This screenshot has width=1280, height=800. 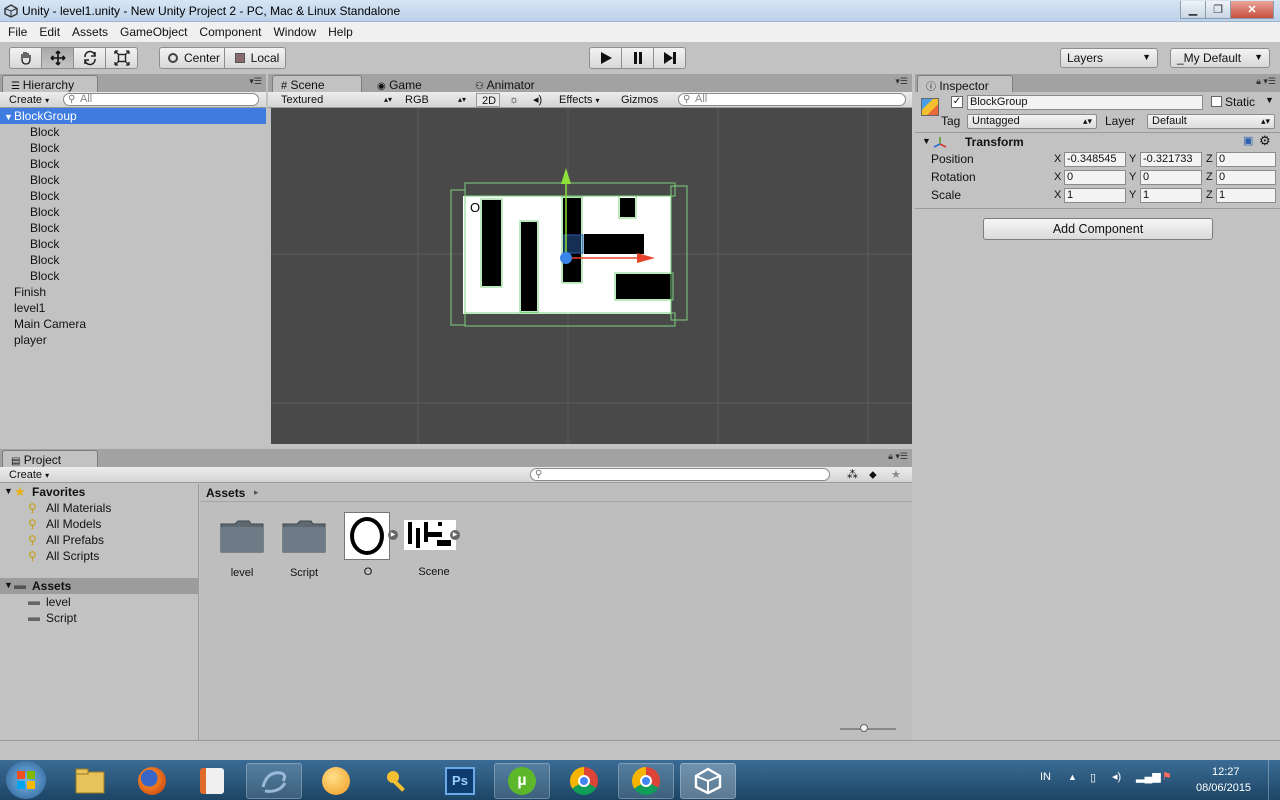 I want to click on y-axis-arrow, so click(x=566, y=176).